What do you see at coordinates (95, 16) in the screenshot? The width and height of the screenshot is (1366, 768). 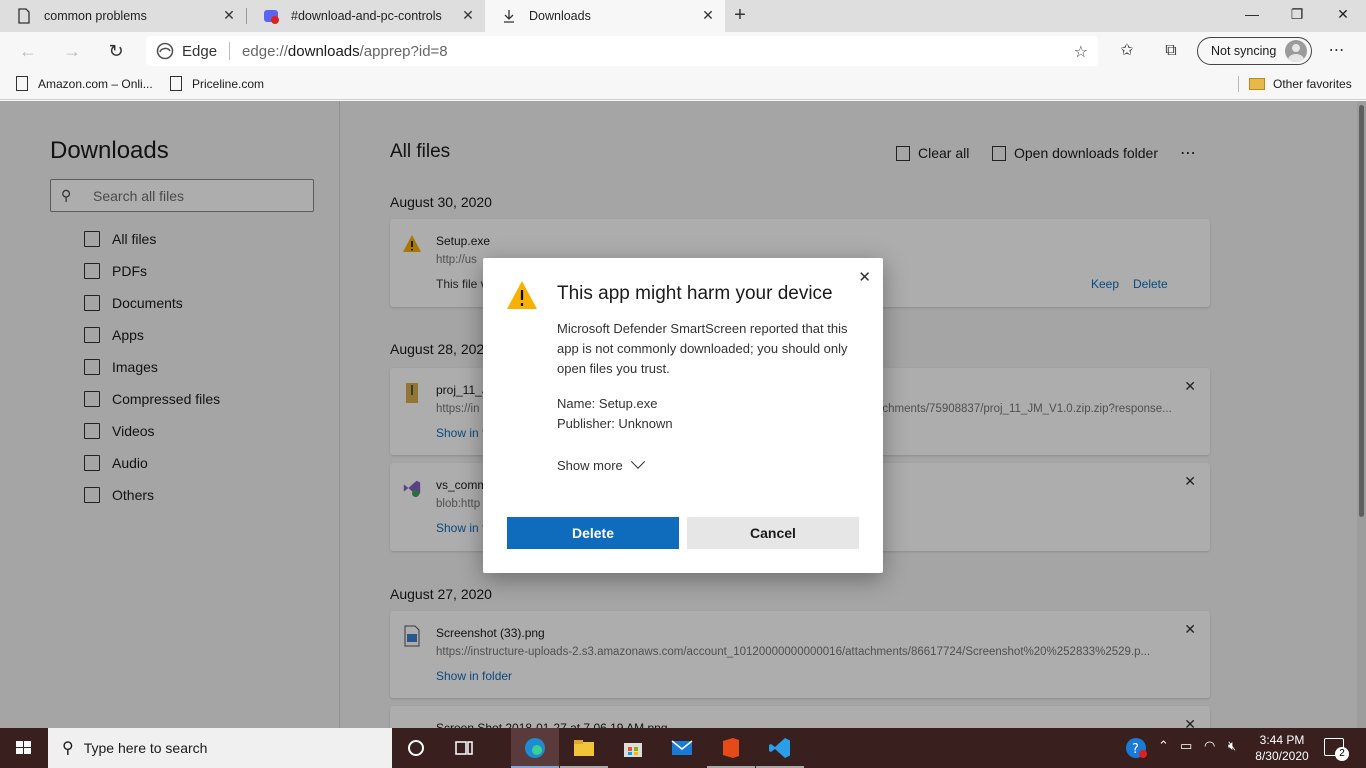 I see `tab-title: common problems` at bounding box center [95, 16].